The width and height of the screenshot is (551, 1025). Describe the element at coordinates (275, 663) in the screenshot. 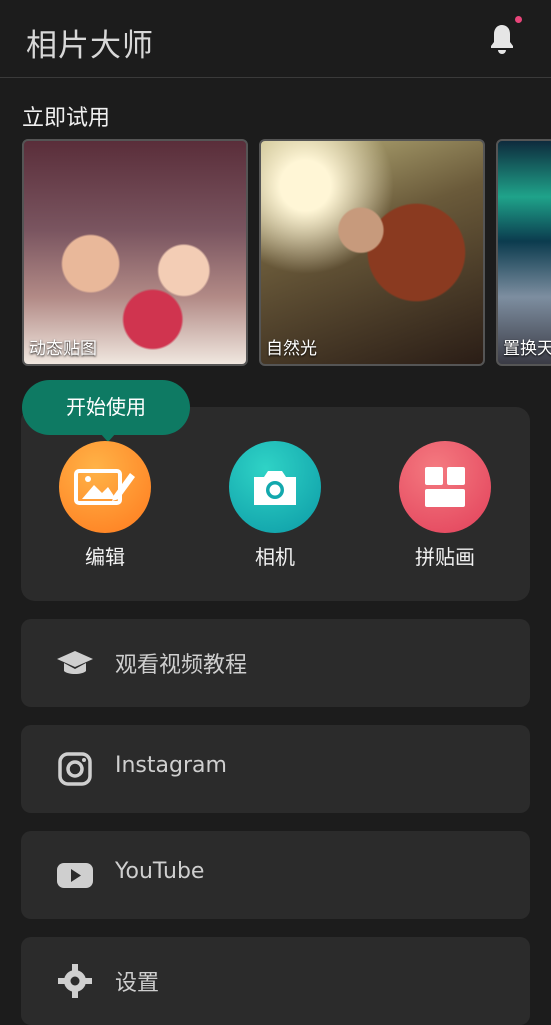

I see `menu-item-video-tutorial: 观看视频教程` at that location.